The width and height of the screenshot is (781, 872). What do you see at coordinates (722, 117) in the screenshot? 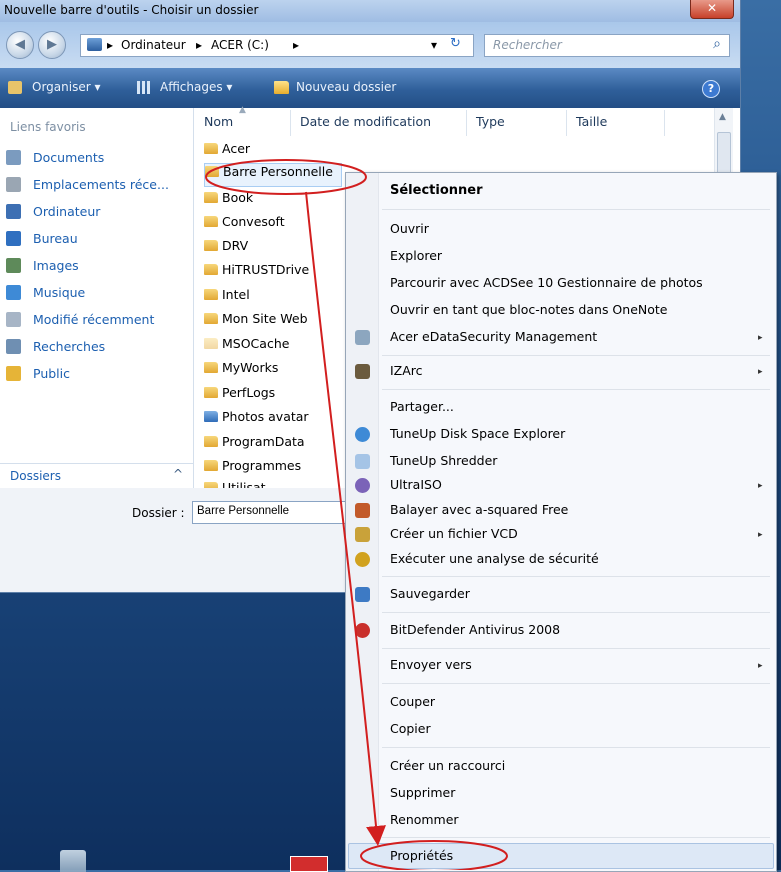
I see `scroll-up-icon: ▲` at bounding box center [722, 117].